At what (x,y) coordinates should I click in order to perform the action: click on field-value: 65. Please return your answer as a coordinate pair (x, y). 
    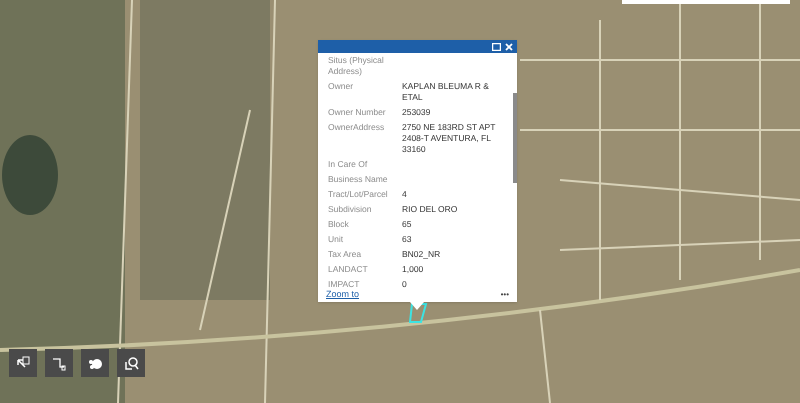
    Looking at the image, I should click on (407, 224).